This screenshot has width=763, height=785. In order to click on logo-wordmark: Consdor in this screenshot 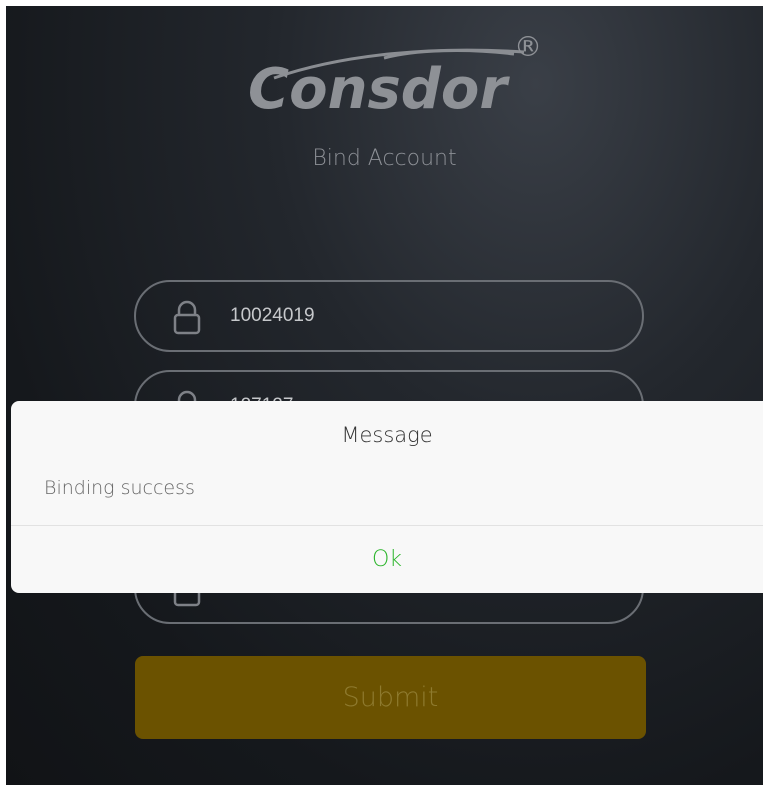, I will do `click(379, 86)`.